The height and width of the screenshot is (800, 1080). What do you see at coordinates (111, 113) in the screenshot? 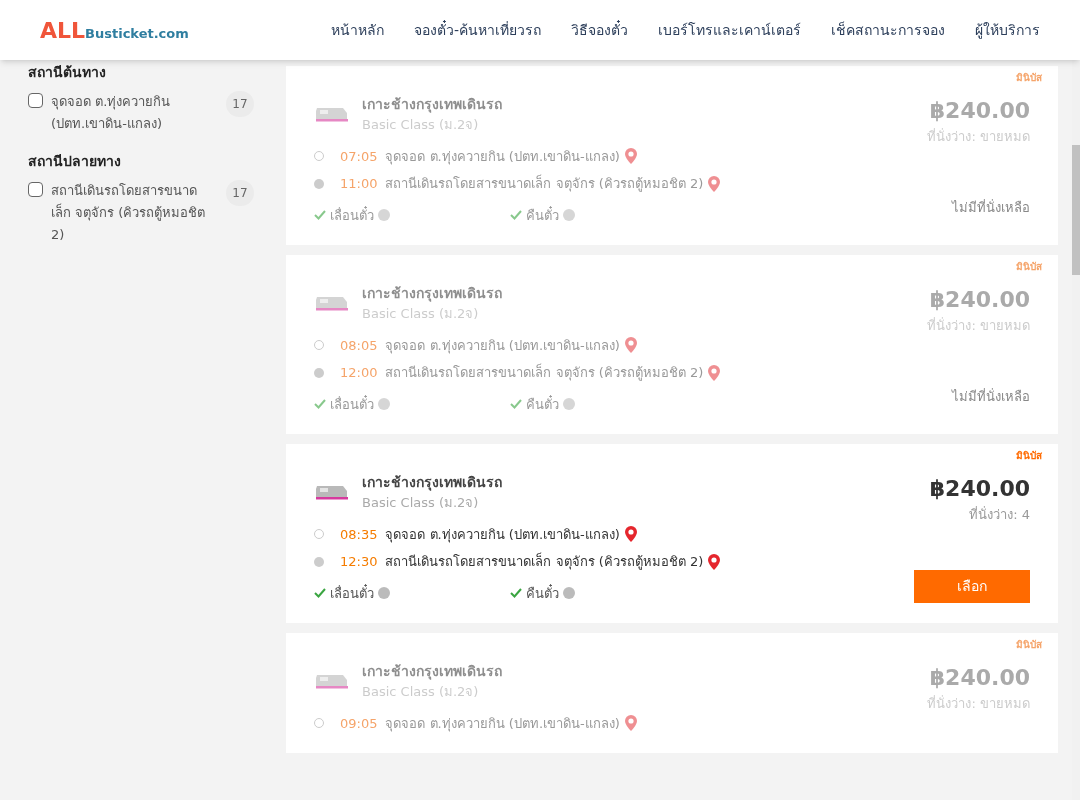
I see `filter-option-label: จุดจอด ต.ทุ่งควายกิน (ปตท.เขาดิน-แกลง)` at bounding box center [111, 113].